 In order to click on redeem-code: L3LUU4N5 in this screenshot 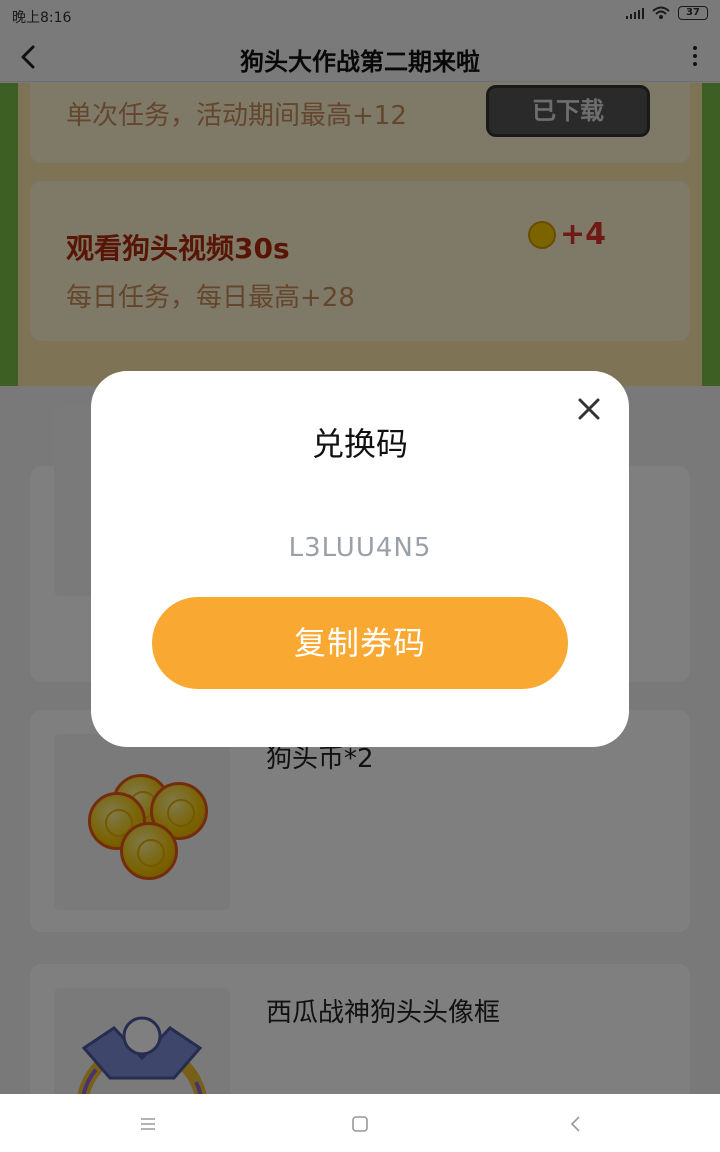, I will do `click(360, 548)`.